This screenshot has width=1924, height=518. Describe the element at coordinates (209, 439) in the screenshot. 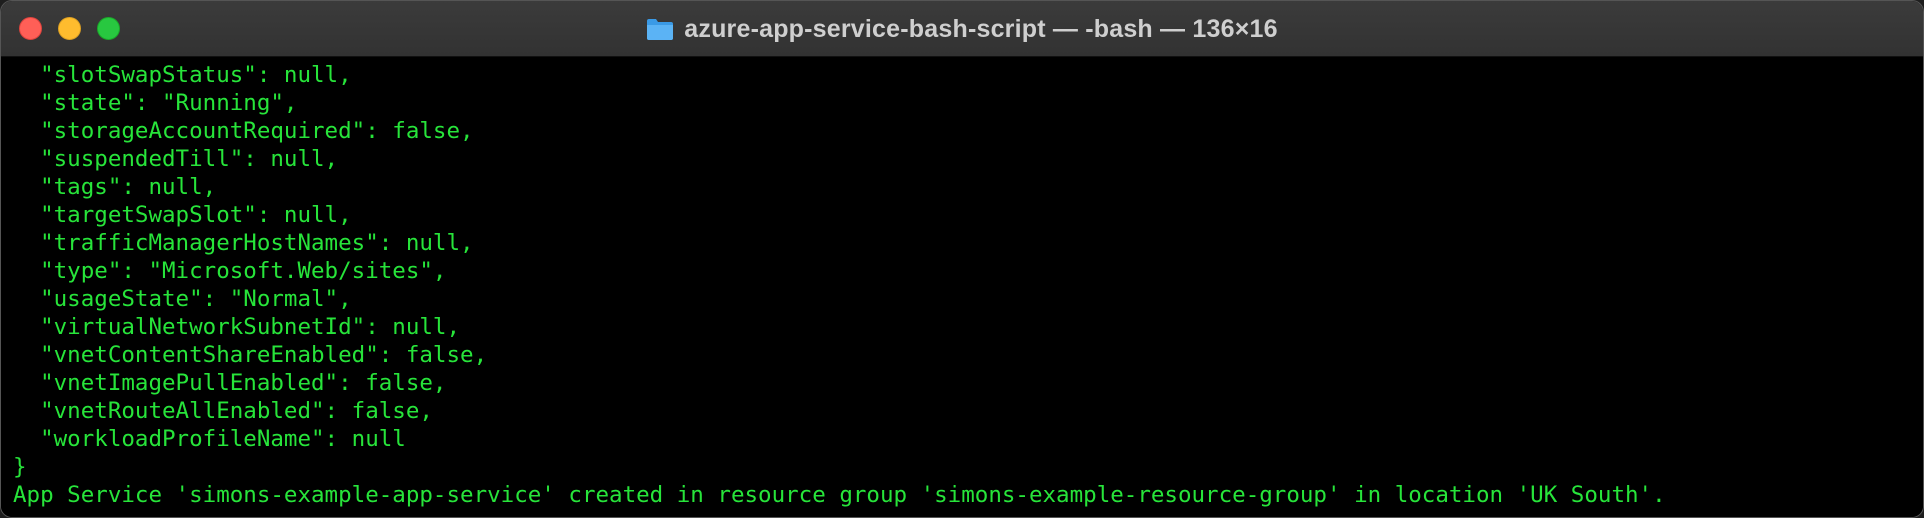

I see `terminal-line: "workloadProfileName": null` at that location.